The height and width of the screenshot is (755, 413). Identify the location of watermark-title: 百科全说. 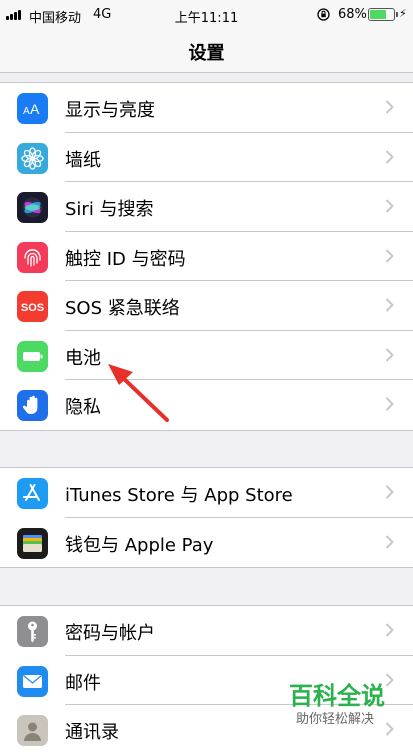
(337, 696).